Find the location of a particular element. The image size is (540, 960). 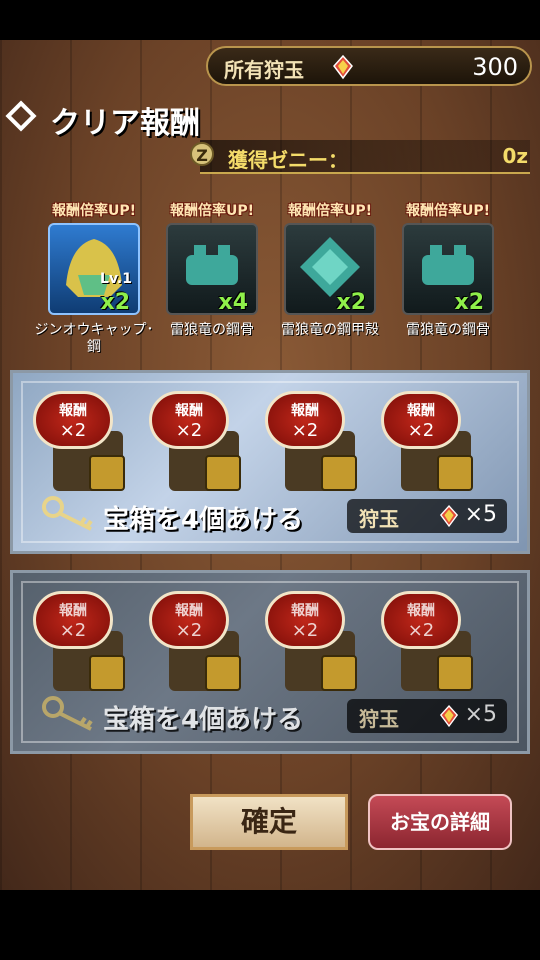

reward-name: ジンオウキャップ･鋼 is located at coordinates (94, 338).